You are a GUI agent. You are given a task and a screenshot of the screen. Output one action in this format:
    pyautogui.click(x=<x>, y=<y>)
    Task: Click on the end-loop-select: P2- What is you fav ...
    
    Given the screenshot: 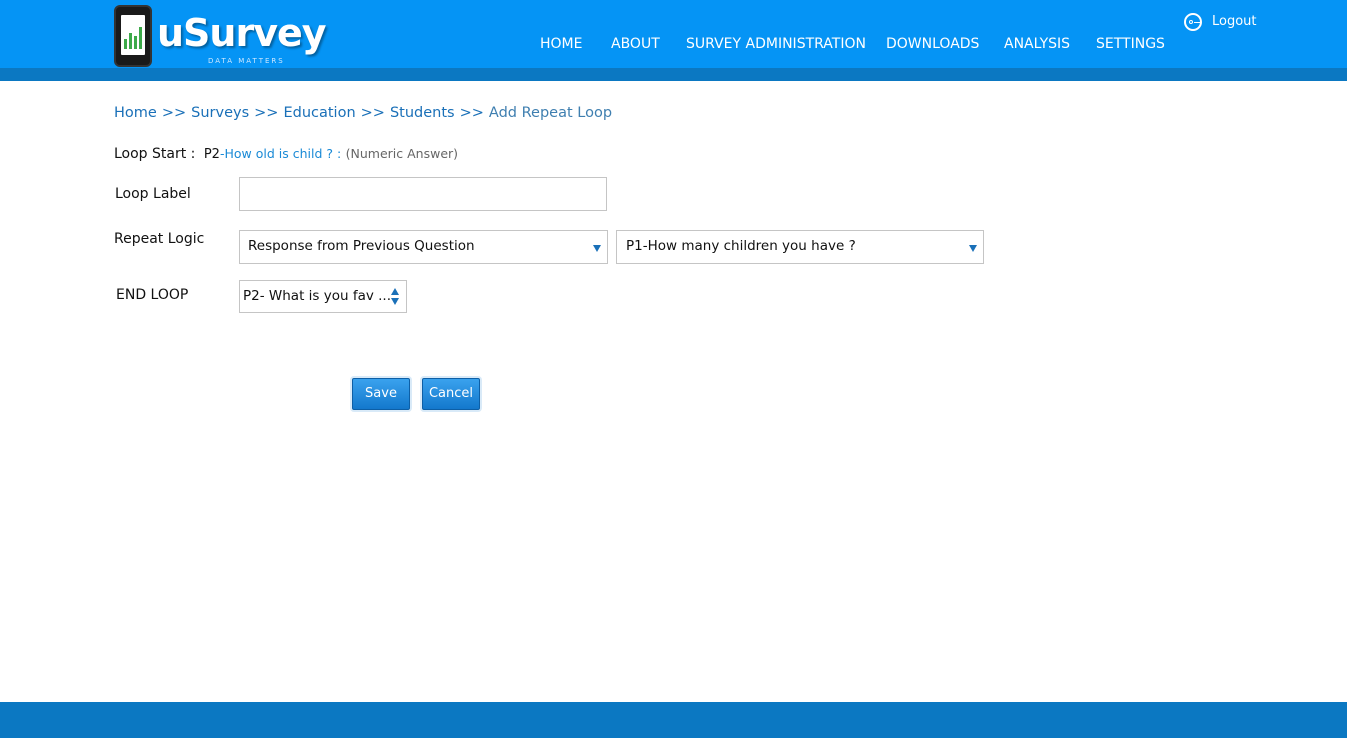 What is the action you would take?
    pyautogui.click(x=323, y=296)
    